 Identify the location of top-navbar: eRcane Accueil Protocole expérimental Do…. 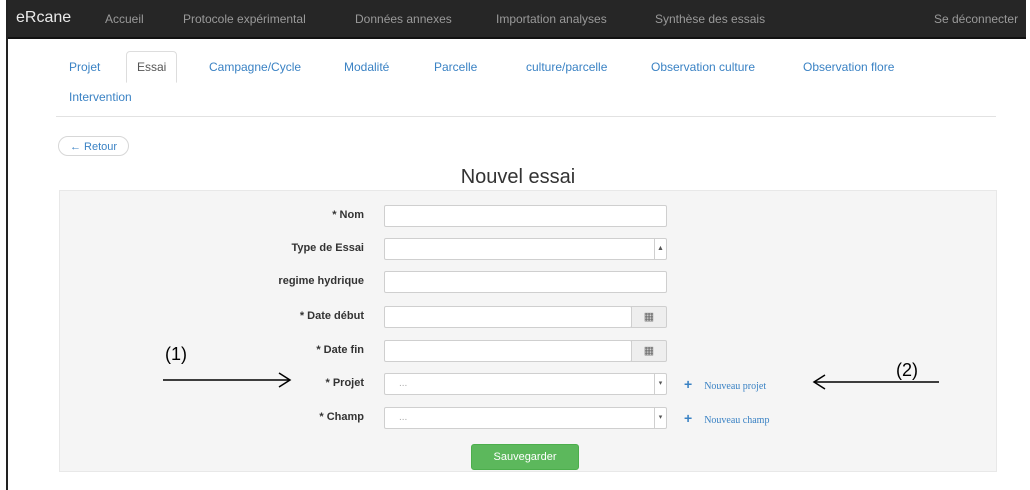
(517, 19).